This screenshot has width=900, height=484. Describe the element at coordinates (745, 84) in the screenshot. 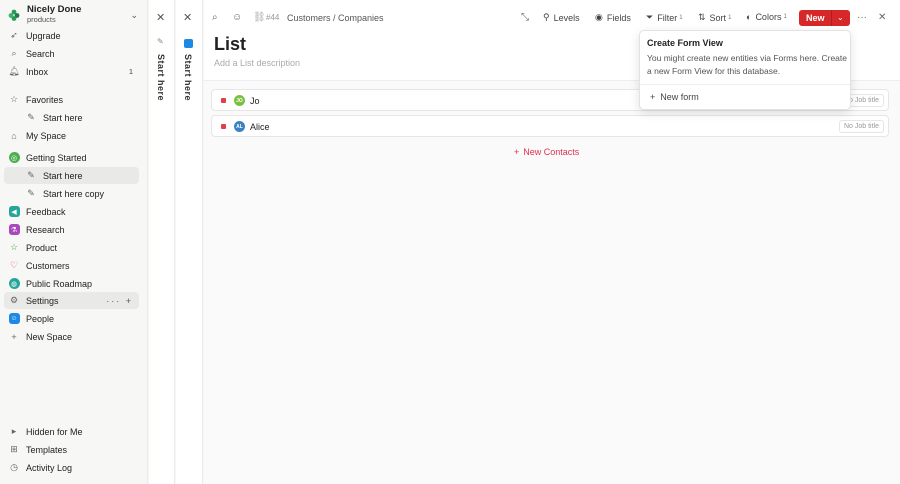

I see `divider` at that location.